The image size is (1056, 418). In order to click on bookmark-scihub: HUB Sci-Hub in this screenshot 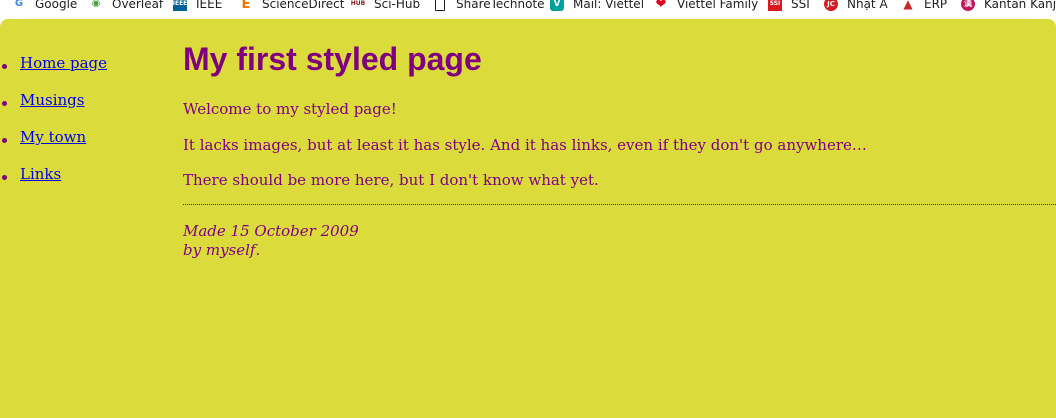, I will do `click(385, 7)`.